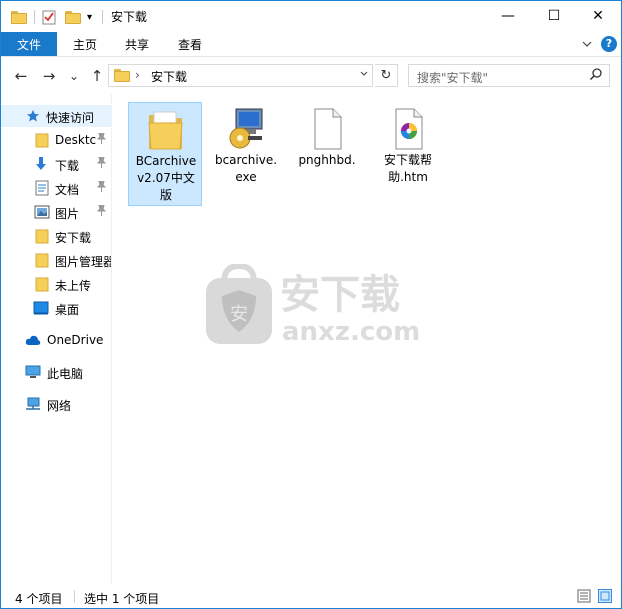 This screenshot has height=609, width=622. Describe the element at coordinates (73, 238) in the screenshot. I see `sidebar-item-label: 安下载` at that location.